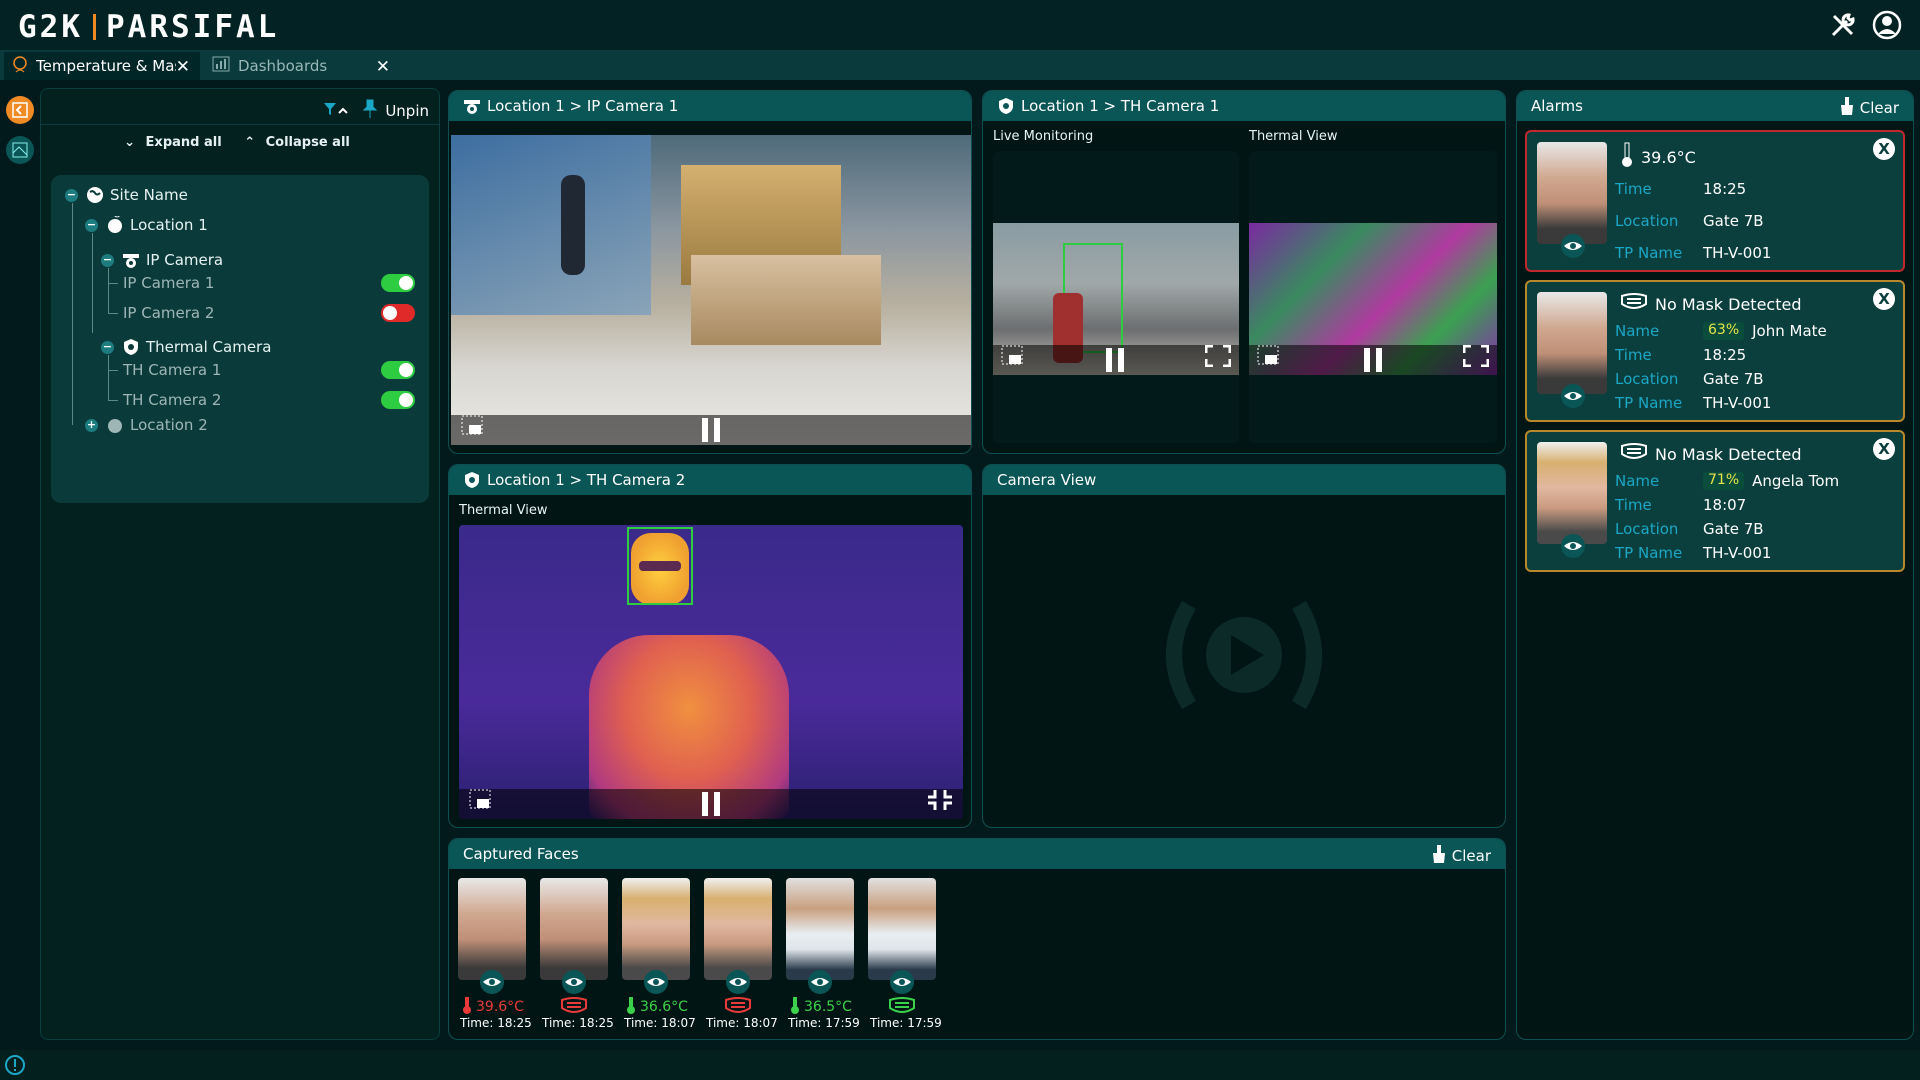 The image size is (1920, 1080). I want to click on th-camera-2-panel: Location 1 > TH Camera 2 Thermal View, so click(710, 646).